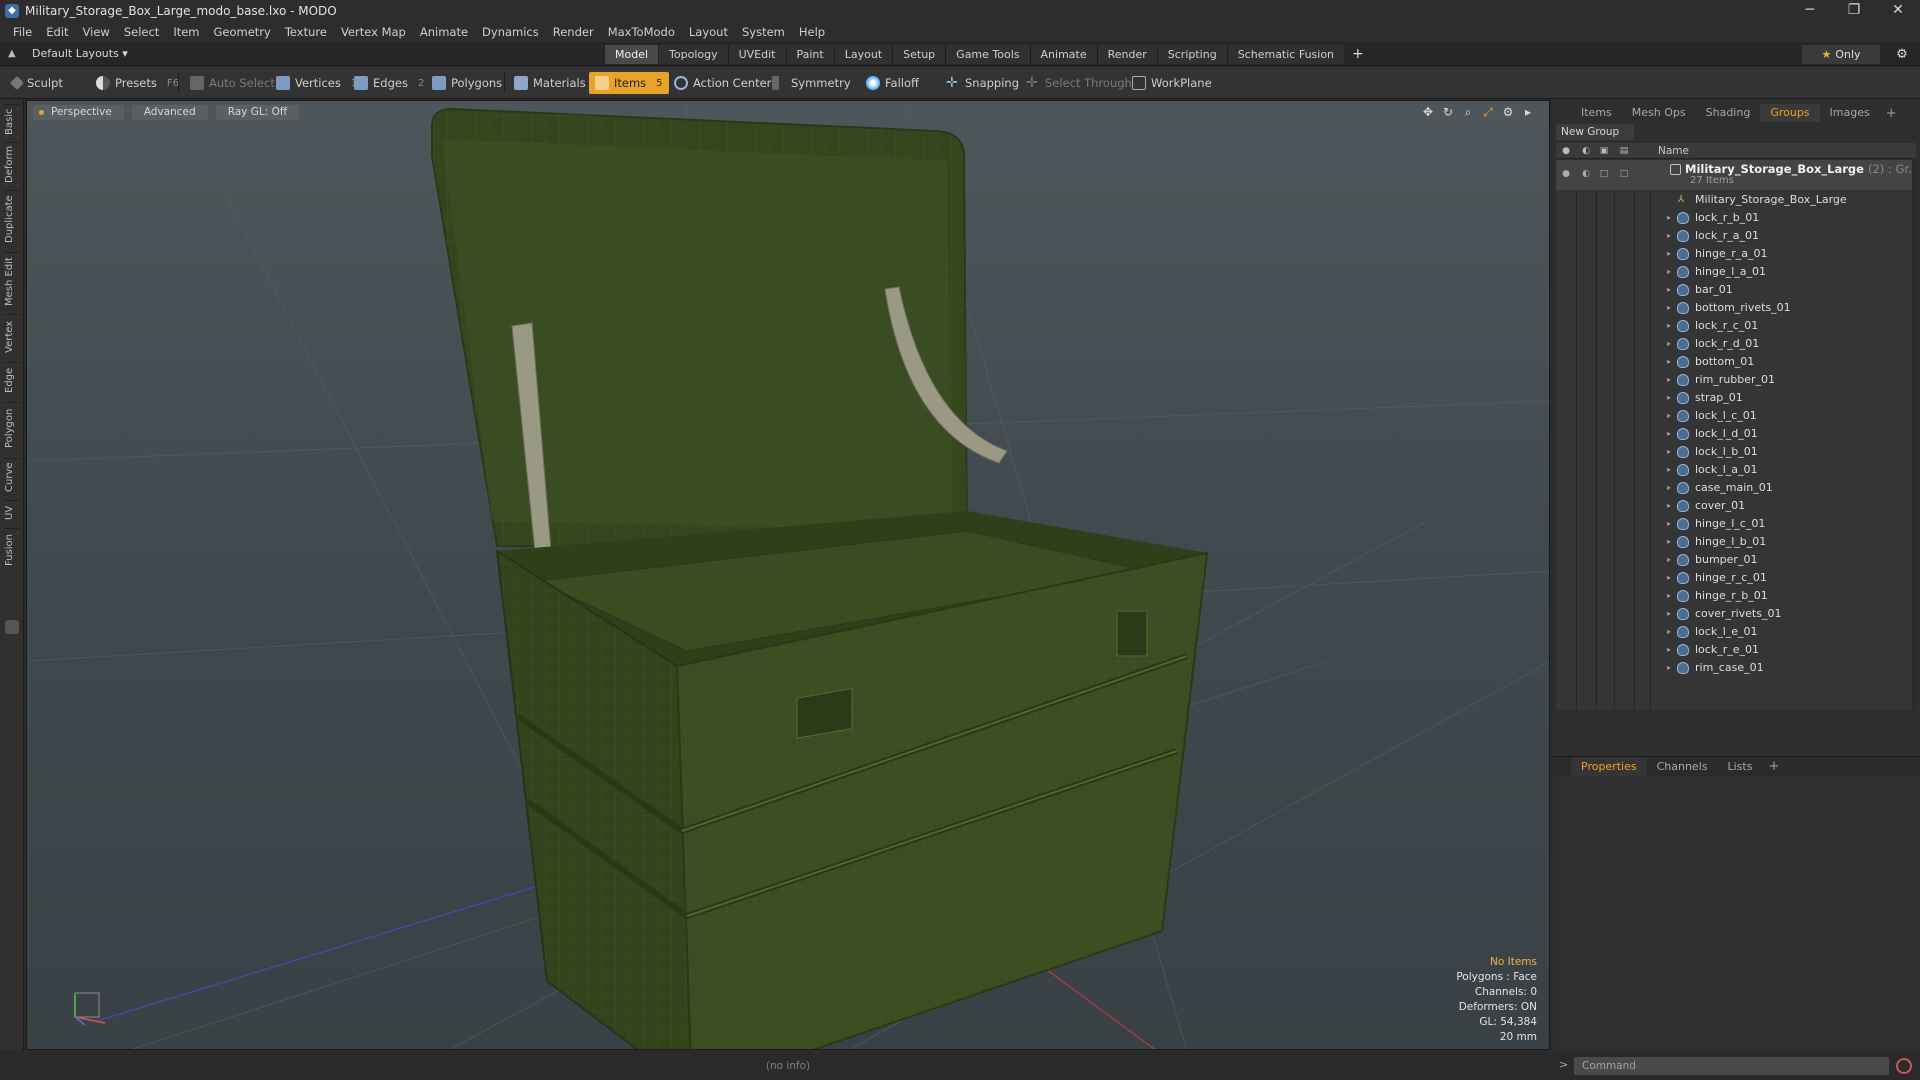 The height and width of the screenshot is (1080, 1920). I want to click on select-column-icon: ▤, so click(1624, 151).